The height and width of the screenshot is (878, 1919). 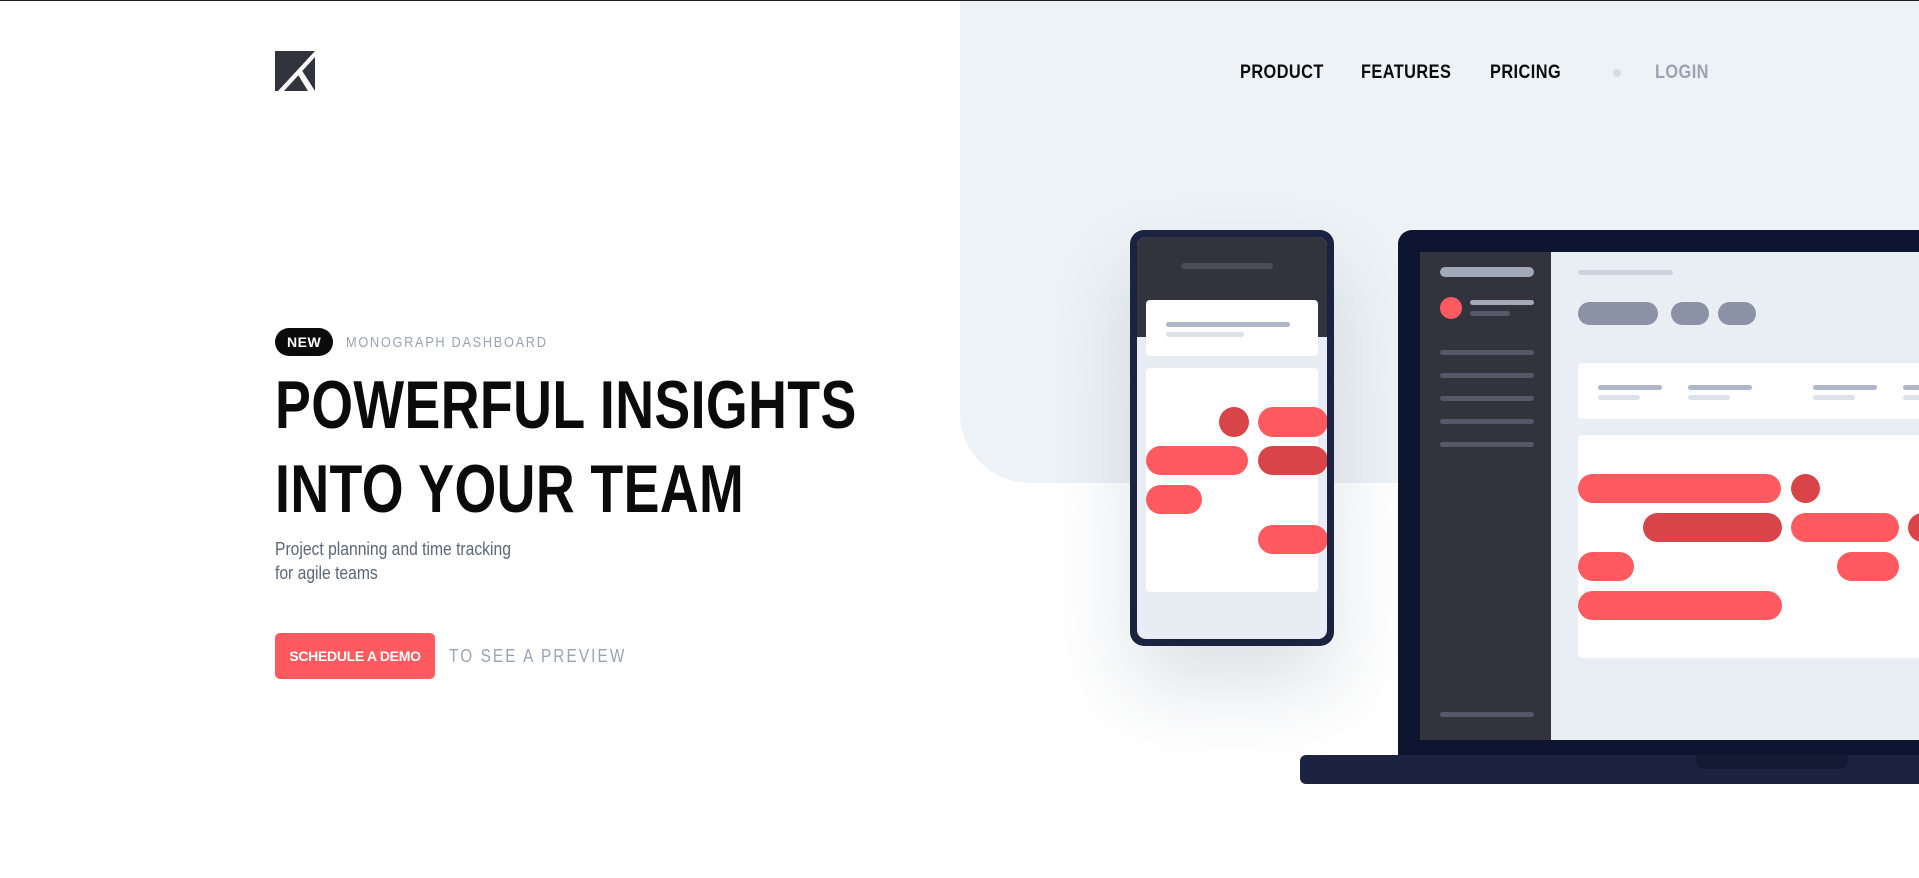 I want to click on laptop-stats-card, so click(x=1748, y=391).